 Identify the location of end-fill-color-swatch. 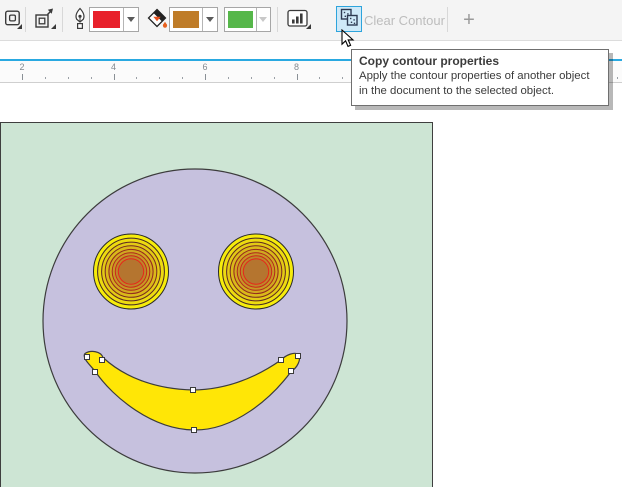
(240, 19).